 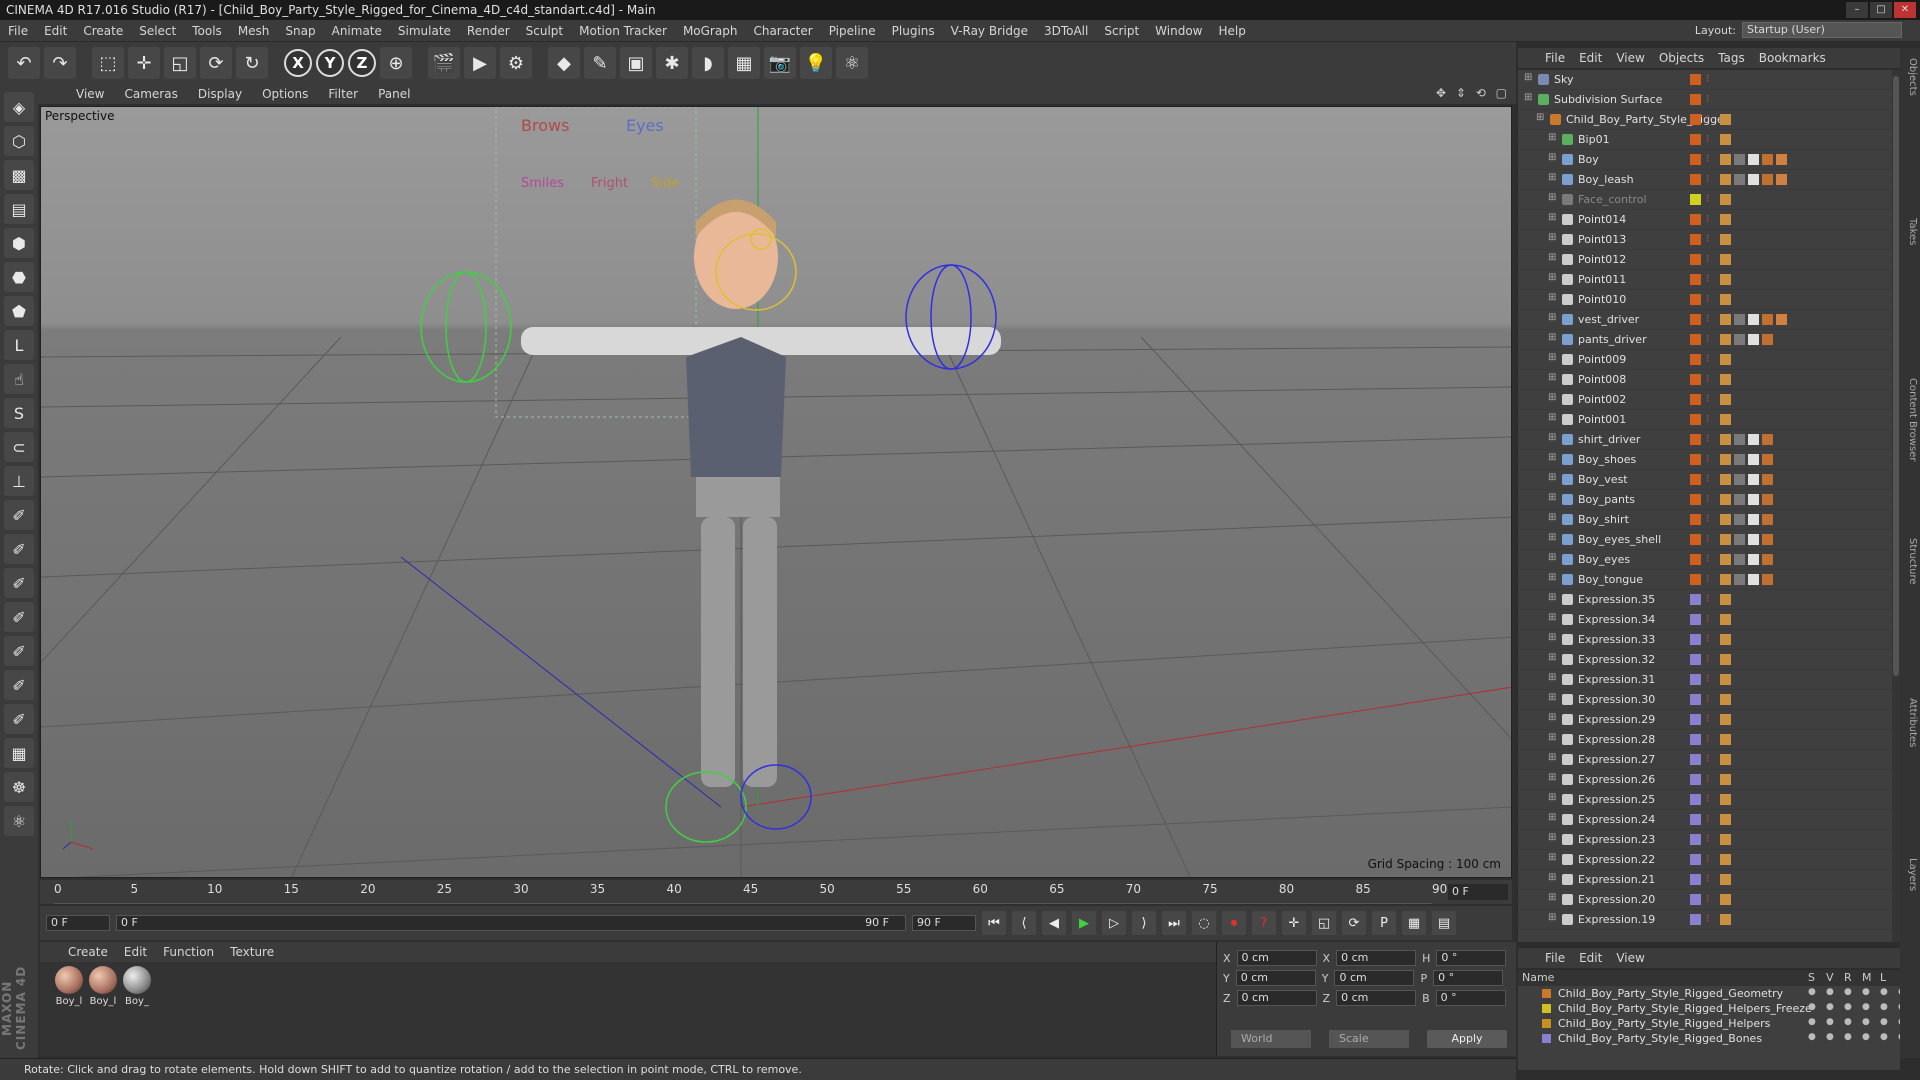 I want to click on goto-end-icon: ⏭, so click(x=1174, y=923).